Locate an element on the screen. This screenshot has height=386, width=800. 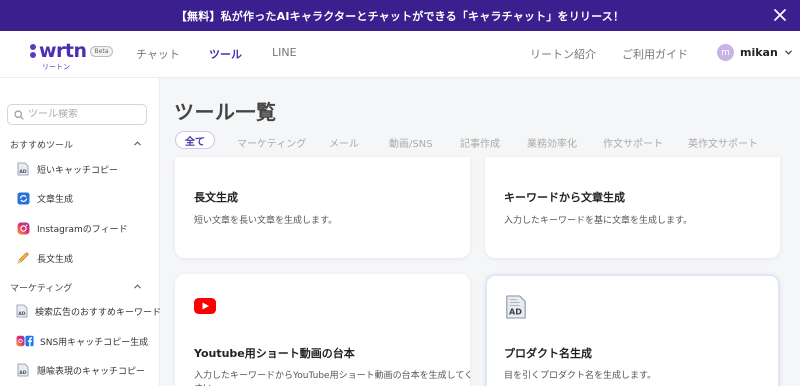
search-input is located at coordinates (83, 114).